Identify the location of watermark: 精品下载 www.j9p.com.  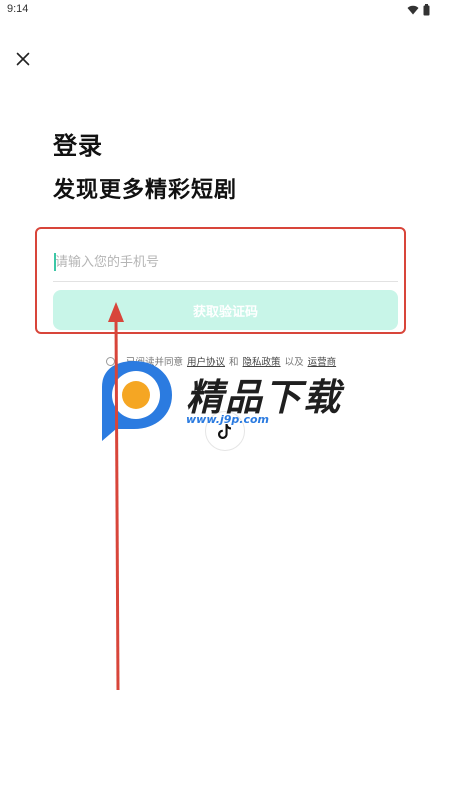
(228, 402).